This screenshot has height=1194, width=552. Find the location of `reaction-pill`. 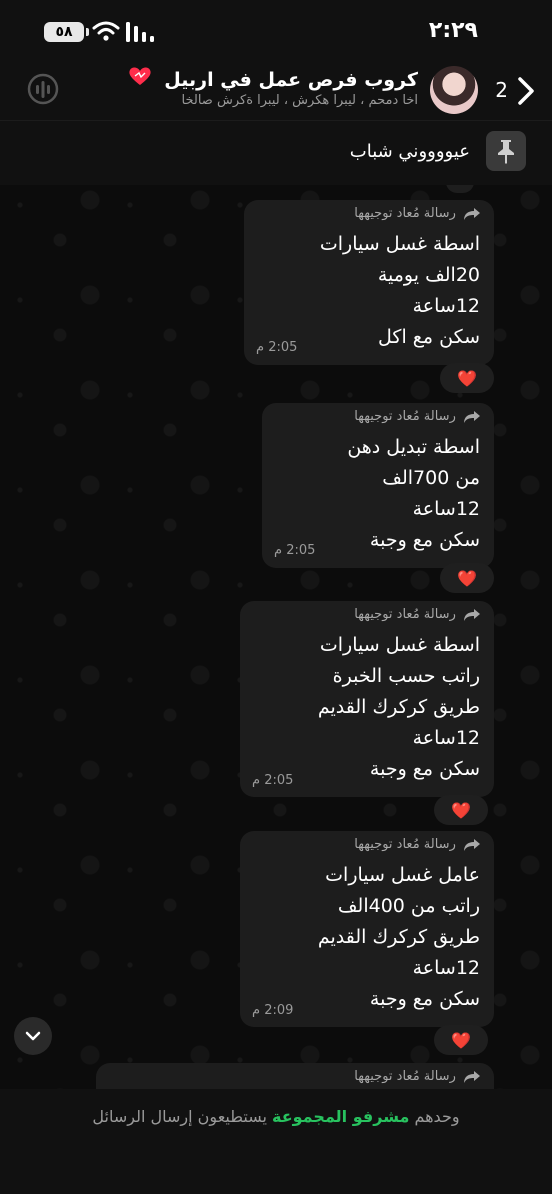

reaction-pill is located at coordinates (460, 189).